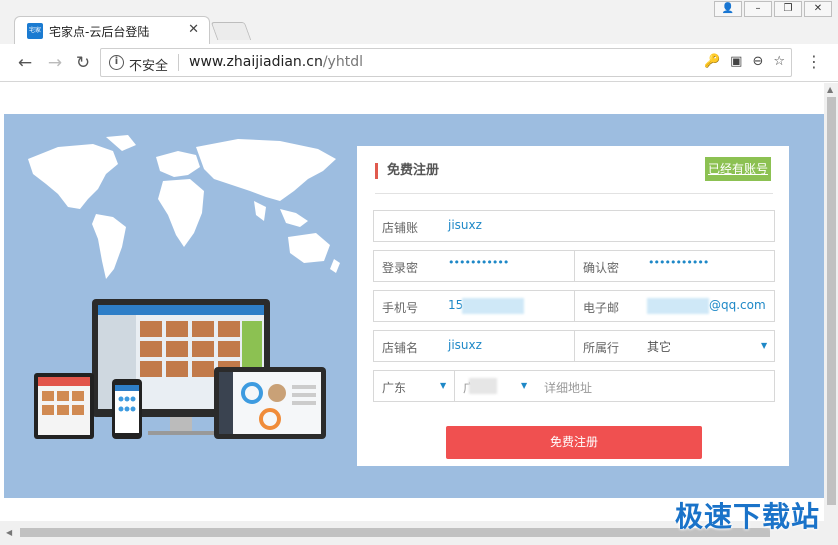 Image resolution: width=838 pixels, height=545 pixels. What do you see at coordinates (678, 262) in the screenshot?
I see `confirm-password-value: •••••••••••` at bounding box center [678, 262].